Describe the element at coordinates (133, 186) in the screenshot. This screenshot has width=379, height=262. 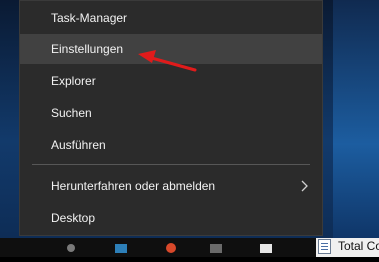
I see `menu-item-label: Herunterfahren oder abmelden` at that location.